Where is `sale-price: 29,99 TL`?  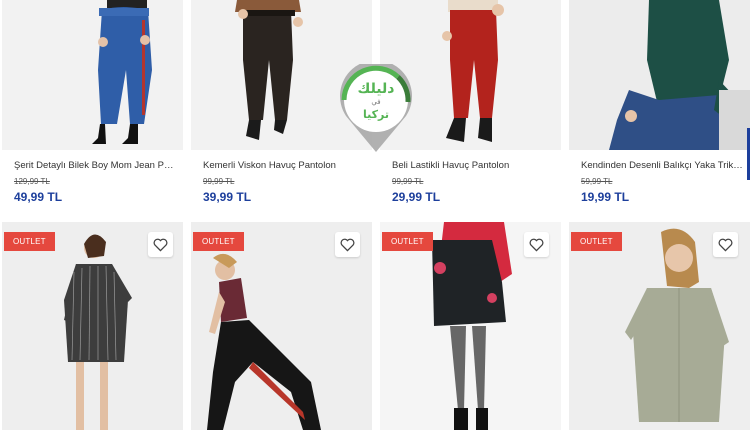 sale-price: 29,99 TL is located at coordinates (416, 197).